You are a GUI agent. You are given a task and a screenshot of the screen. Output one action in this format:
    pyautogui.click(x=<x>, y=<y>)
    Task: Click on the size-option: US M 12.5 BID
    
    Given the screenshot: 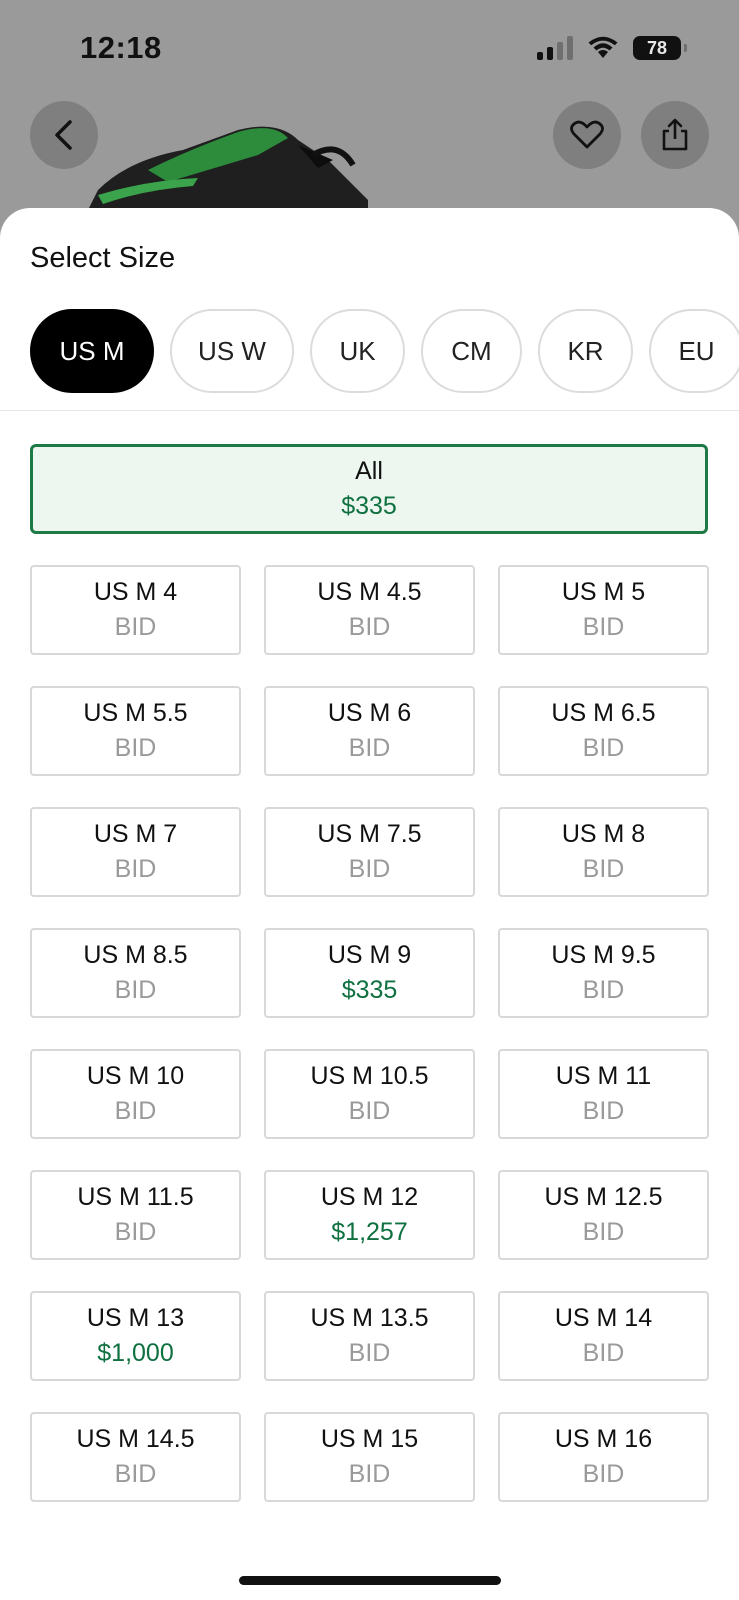 What is the action you would take?
    pyautogui.click(x=603, y=1215)
    